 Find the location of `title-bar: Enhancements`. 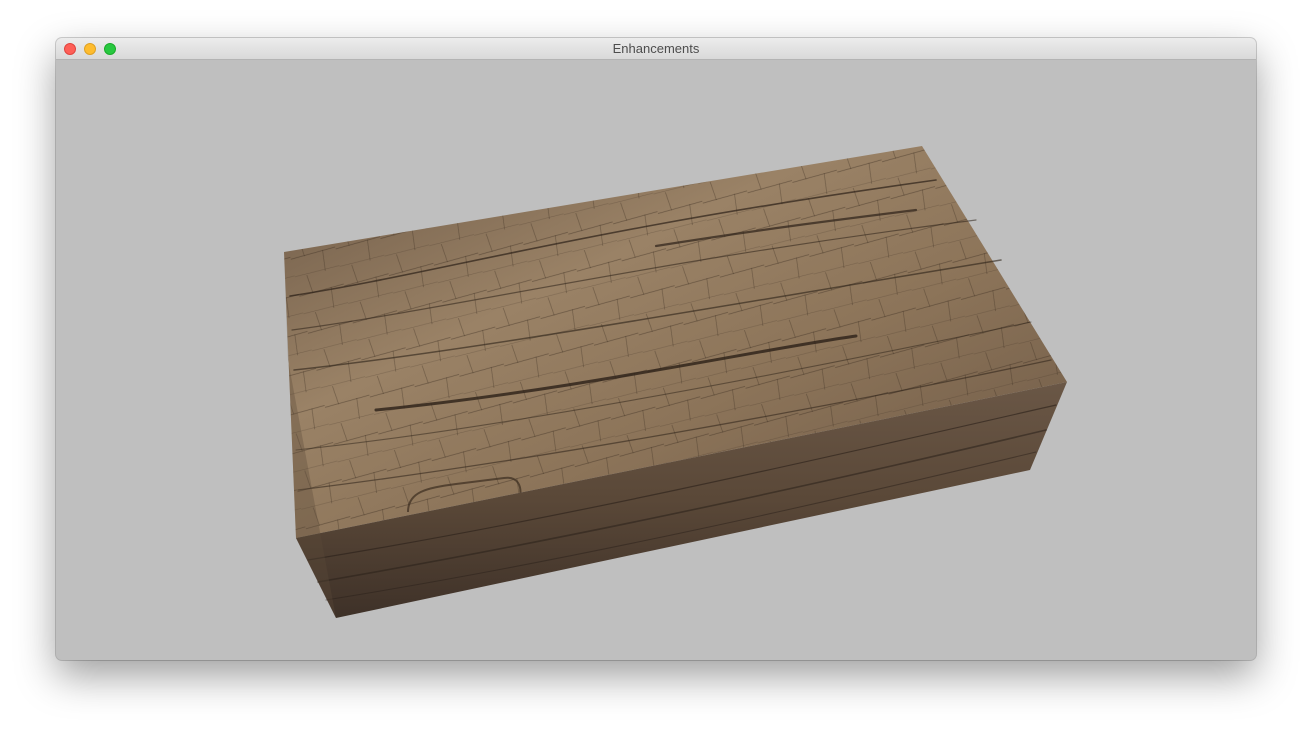

title-bar: Enhancements is located at coordinates (656, 49).